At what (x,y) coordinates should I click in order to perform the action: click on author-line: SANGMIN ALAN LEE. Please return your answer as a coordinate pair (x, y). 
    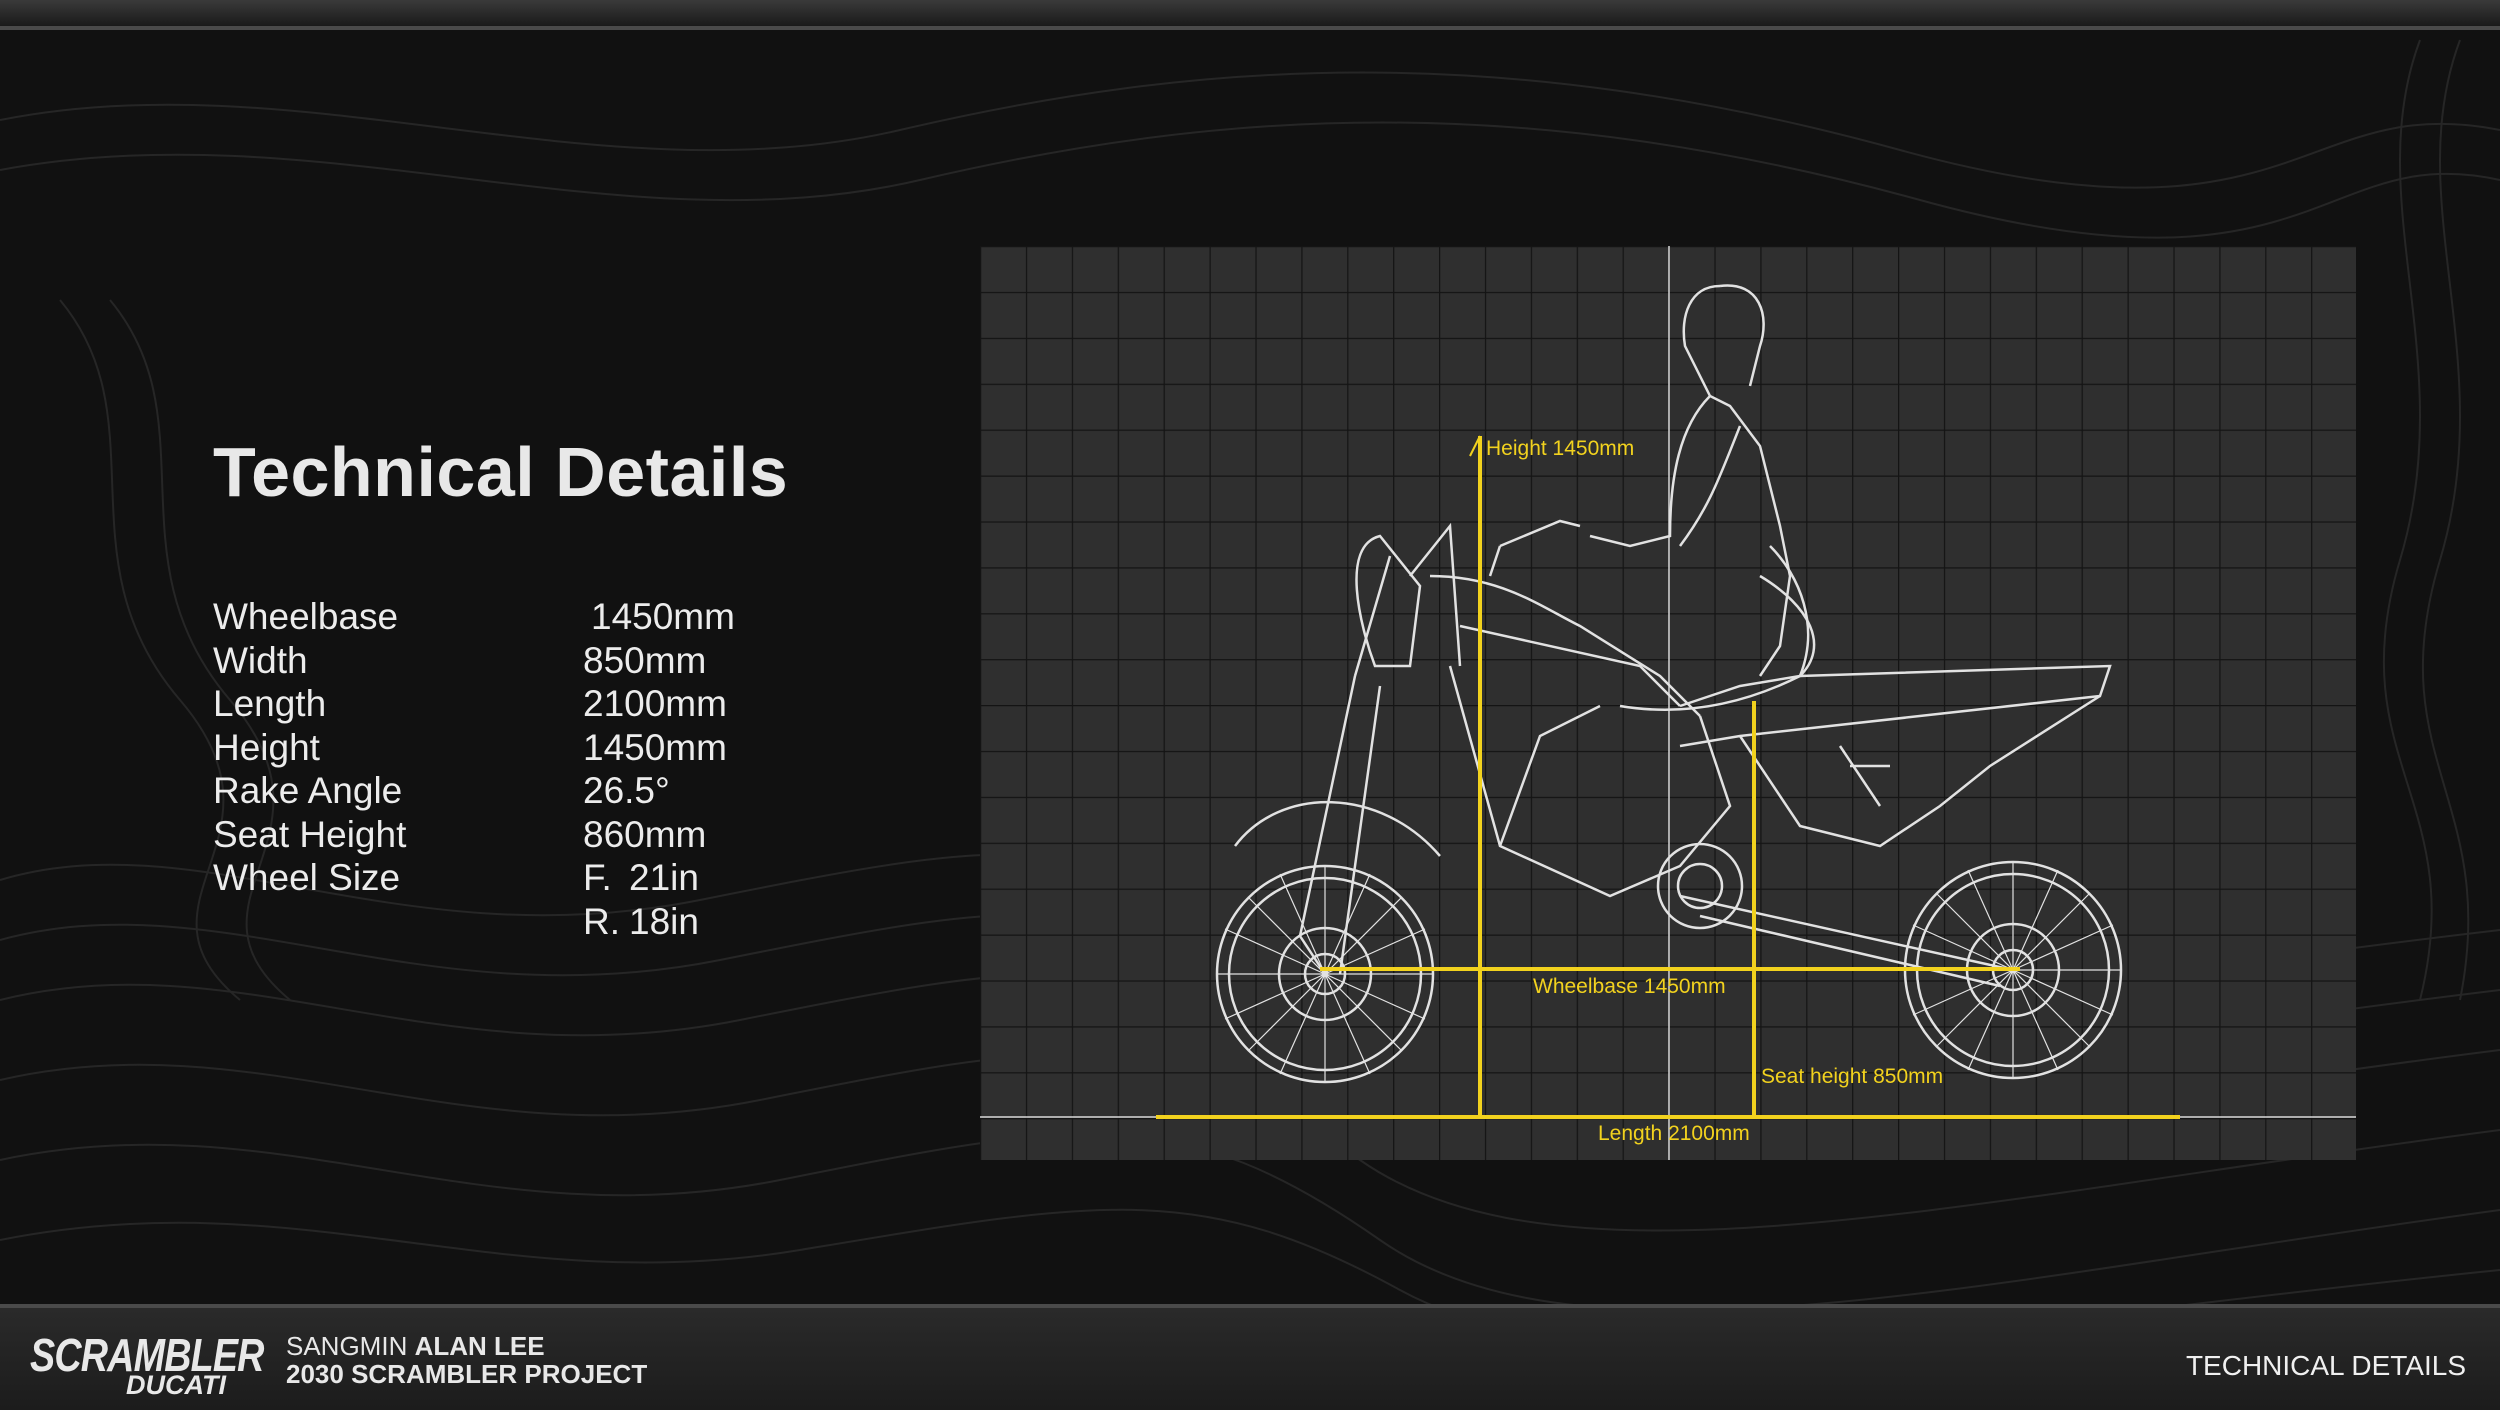
    Looking at the image, I should click on (466, 1346).